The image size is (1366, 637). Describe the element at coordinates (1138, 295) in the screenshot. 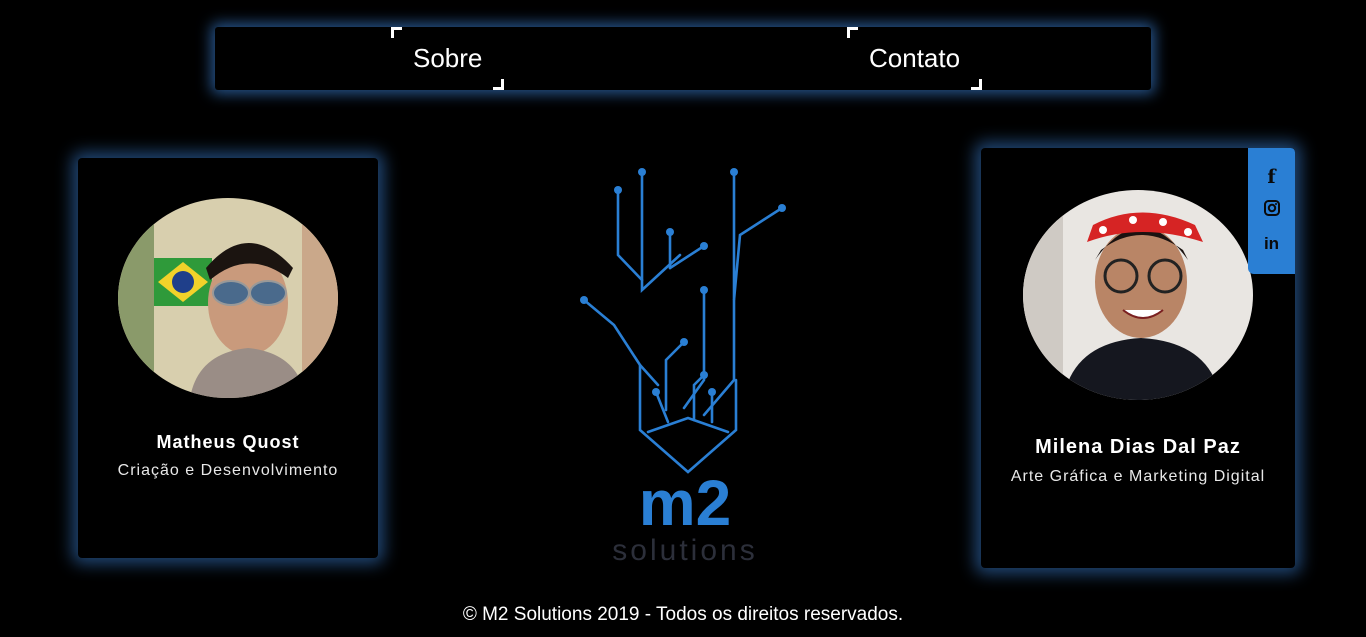

I see `avatar-milena` at that location.